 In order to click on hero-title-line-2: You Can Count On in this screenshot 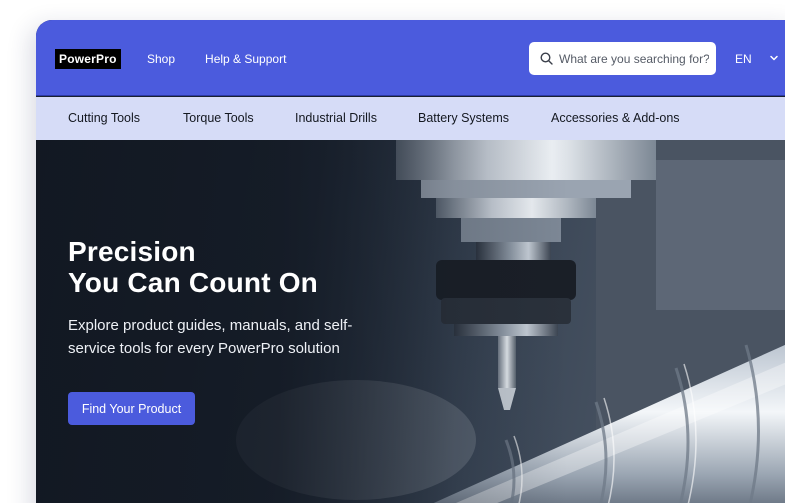, I will do `click(193, 282)`.